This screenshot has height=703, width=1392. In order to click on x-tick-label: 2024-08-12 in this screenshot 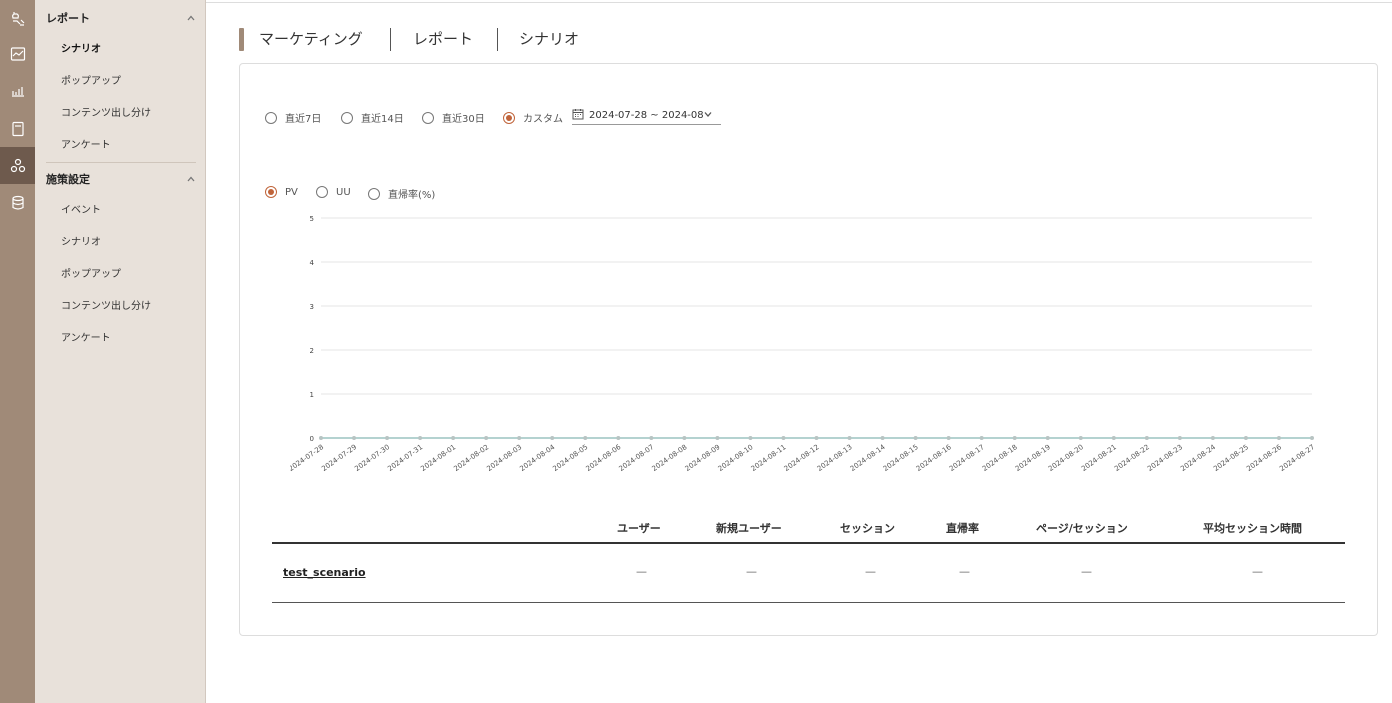, I will do `click(802, 458)`.